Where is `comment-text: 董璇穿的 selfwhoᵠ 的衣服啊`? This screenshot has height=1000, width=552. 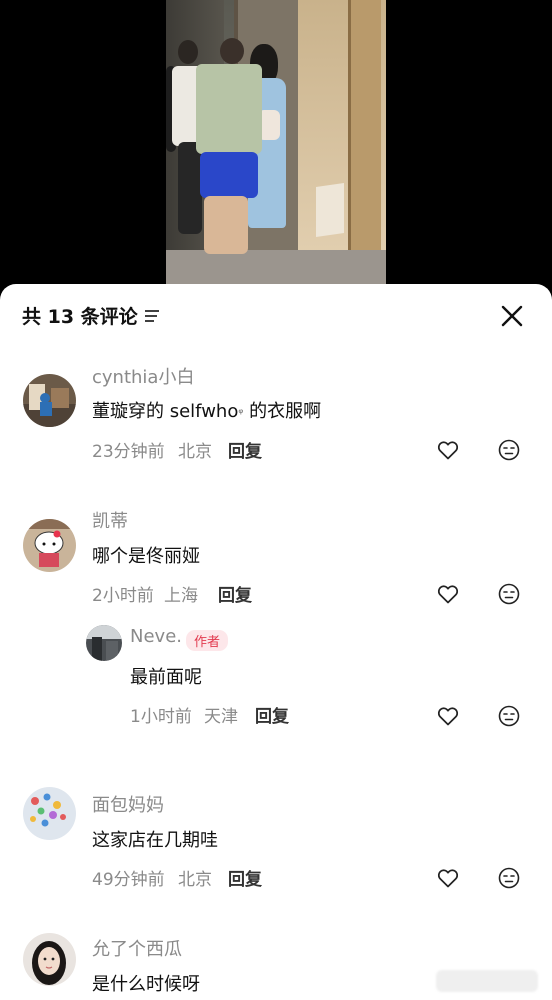
comment-text: 董璇穿的 selfwhoᵠ 的衣服啊 is located at coordinates (206, 410).